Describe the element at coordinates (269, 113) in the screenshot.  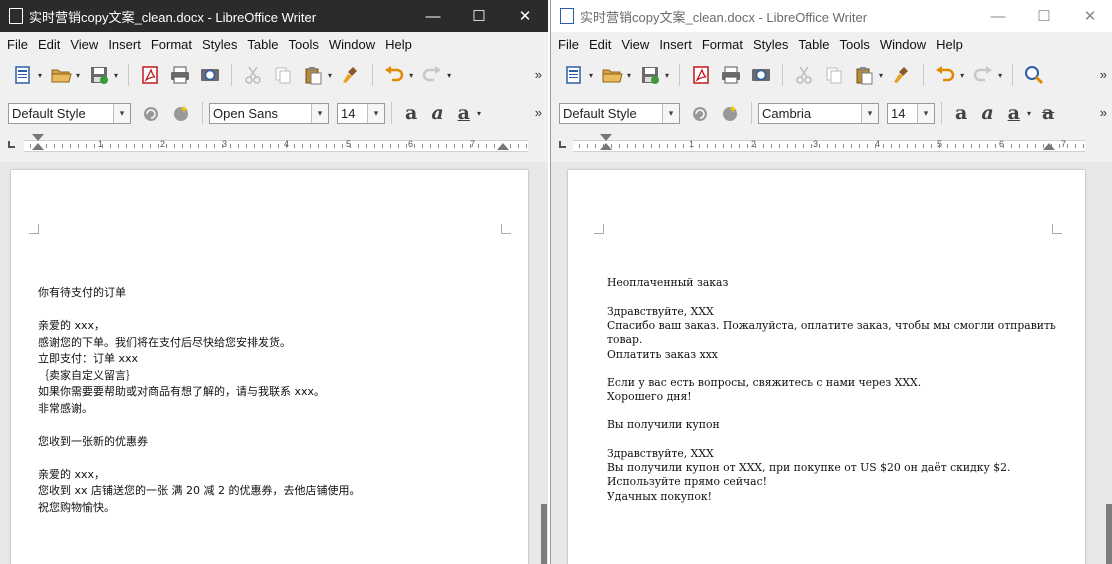
I see `font-name-select: Open Sans ▾` at that location.